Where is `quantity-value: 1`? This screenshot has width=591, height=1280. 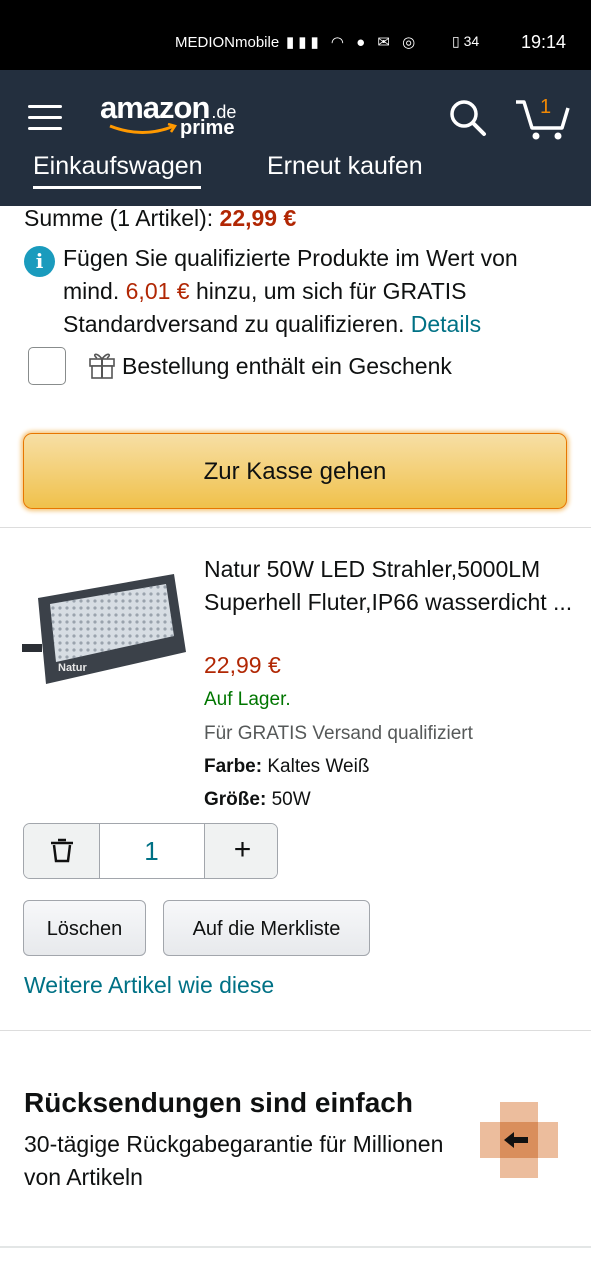
quantity-value: 1 is located at coordinates (151, 851).